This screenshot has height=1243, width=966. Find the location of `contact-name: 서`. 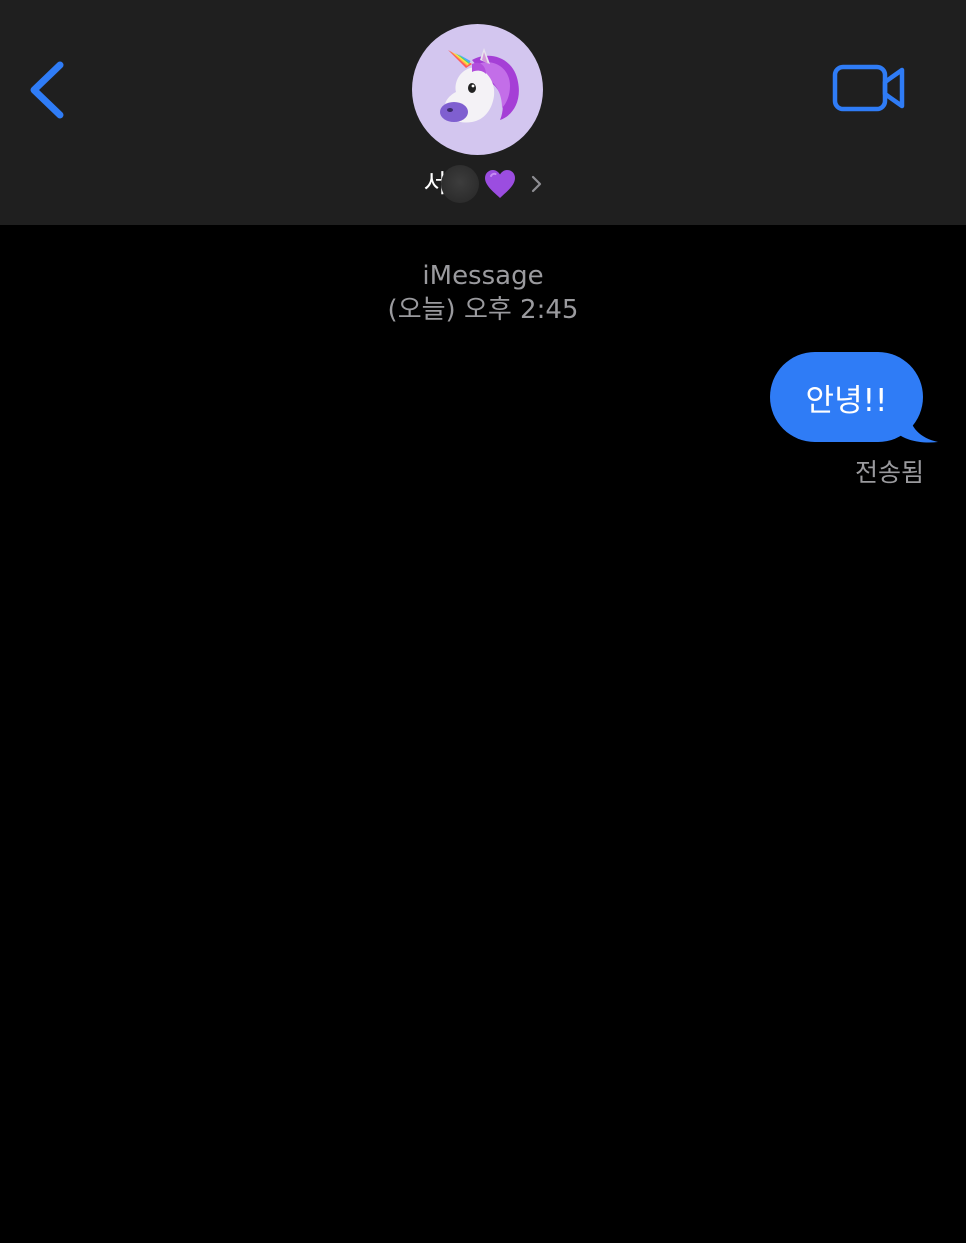

contact-name: 서 is located at coordinates (482, 184).